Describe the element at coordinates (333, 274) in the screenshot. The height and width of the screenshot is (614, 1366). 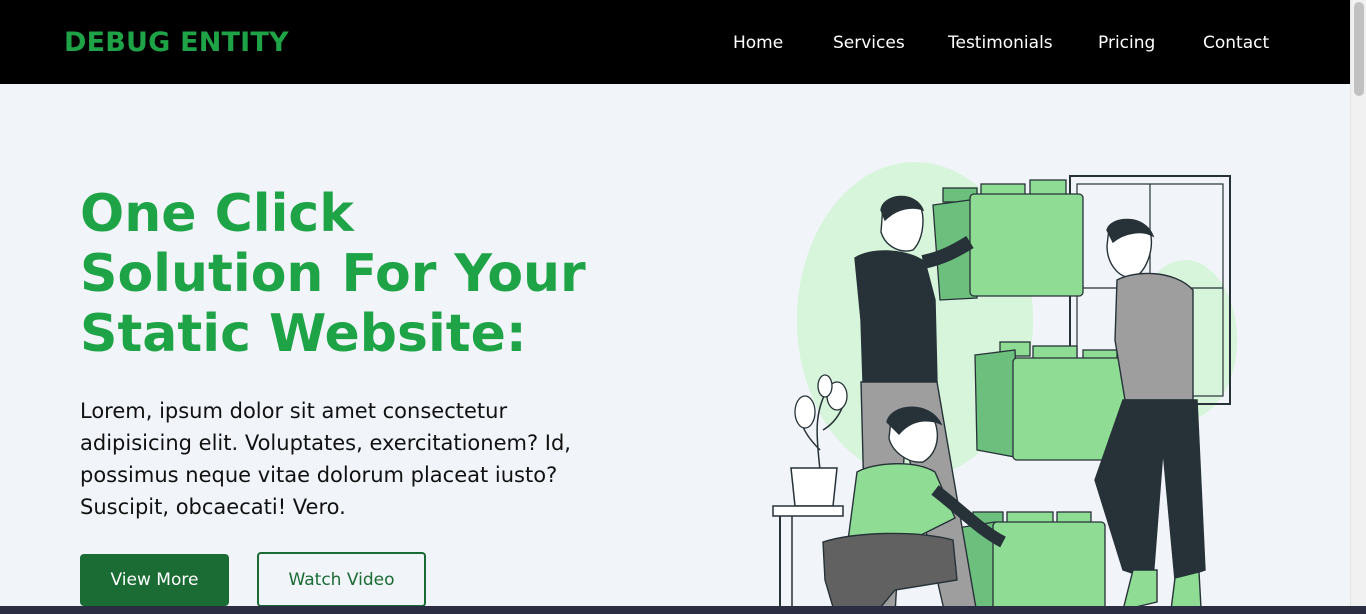
I see `hero-title-line-2: Solution For Your` at that location.